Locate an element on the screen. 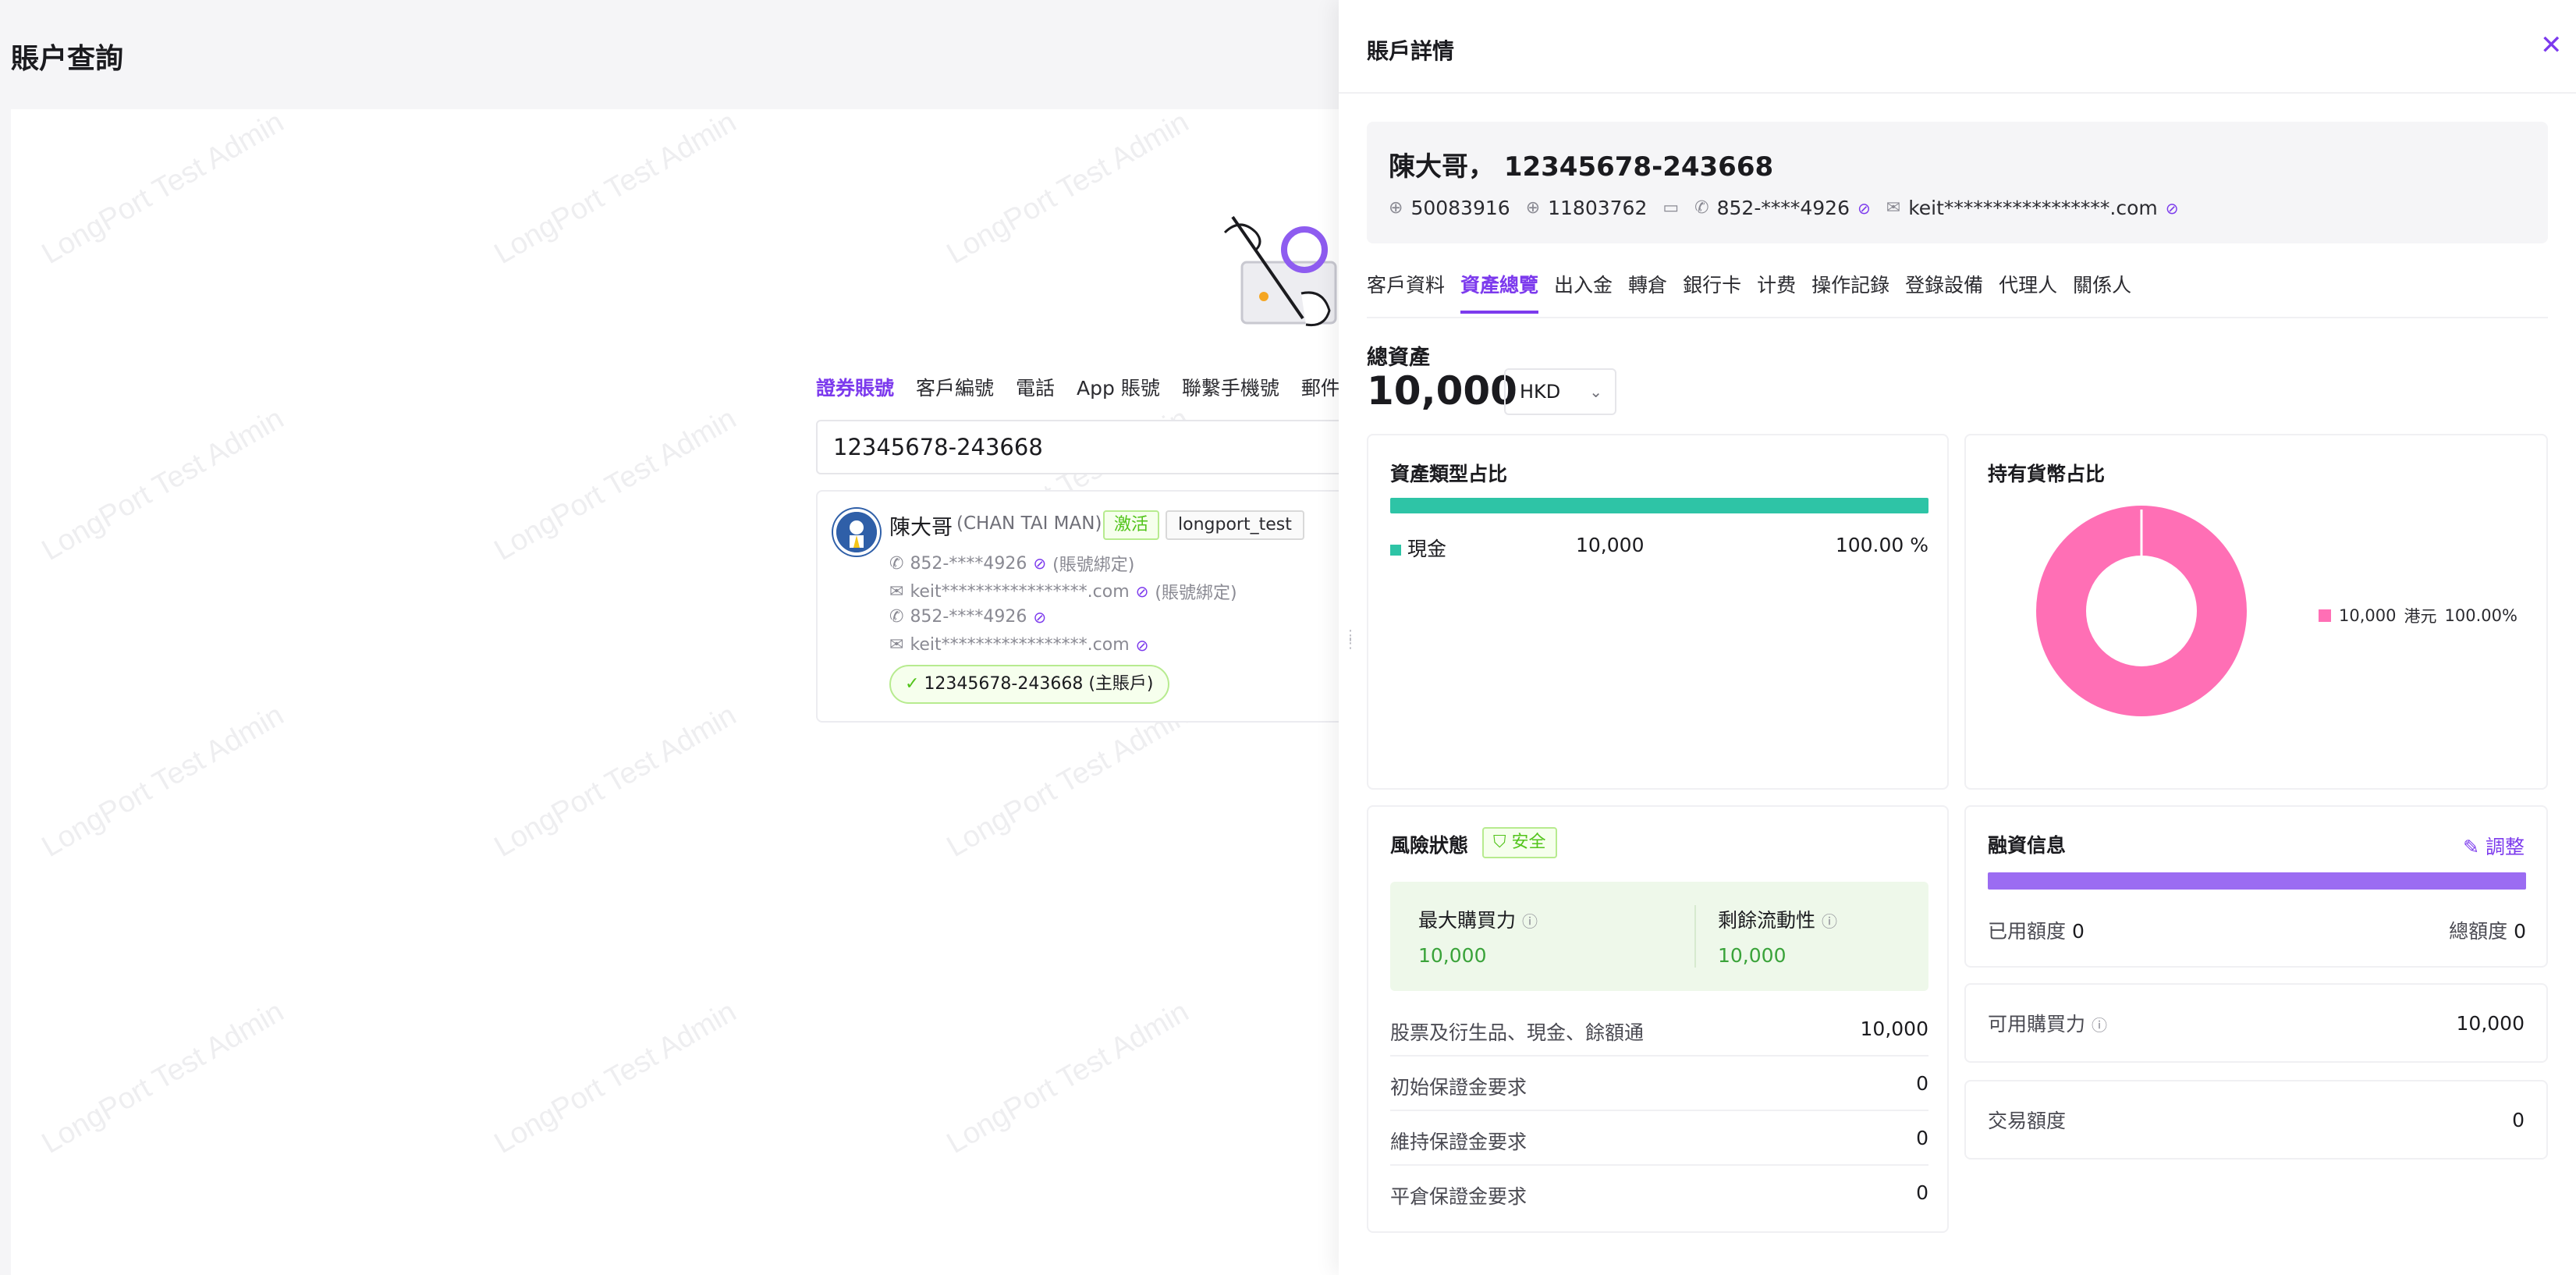 The height and width of the screenshot is (1275, 2576). result-email: ✉ keit*****************.com ⊘ is located at coordinates (1018, 645).